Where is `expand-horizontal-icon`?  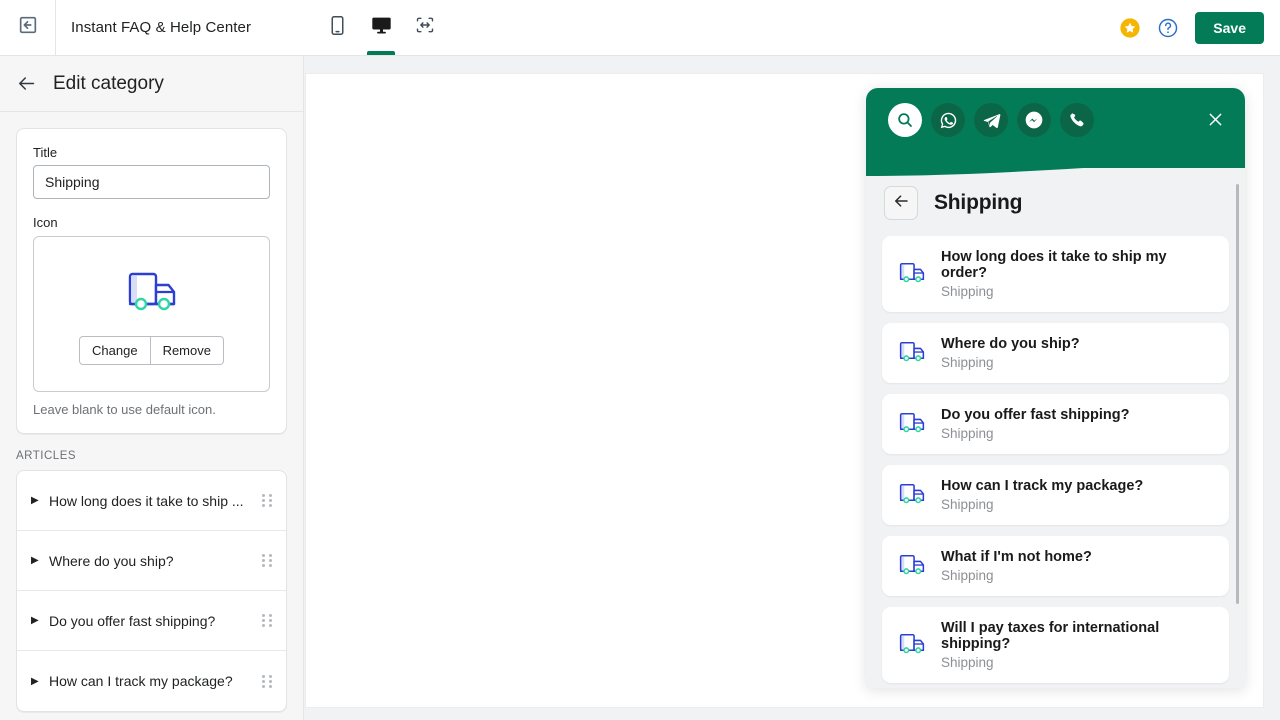
expand-horizontal-icon is located at coordinates (425, 27).